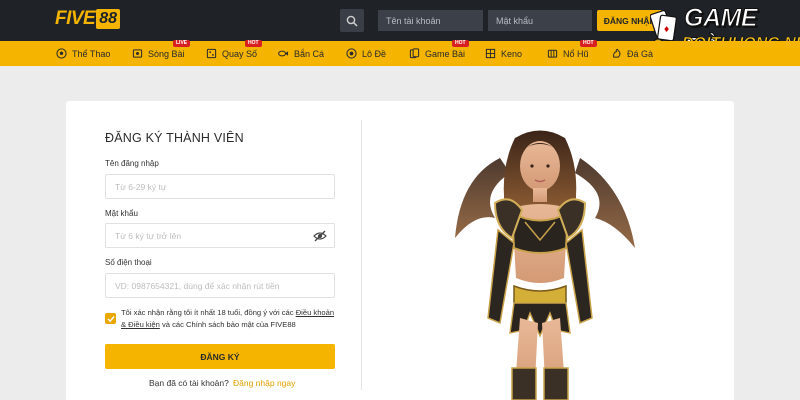 The image size is (800, 400). What do you see at coordinates (616, 54) in the screenshot?
I see `rooster-icon` at bounding box center [616, 54].